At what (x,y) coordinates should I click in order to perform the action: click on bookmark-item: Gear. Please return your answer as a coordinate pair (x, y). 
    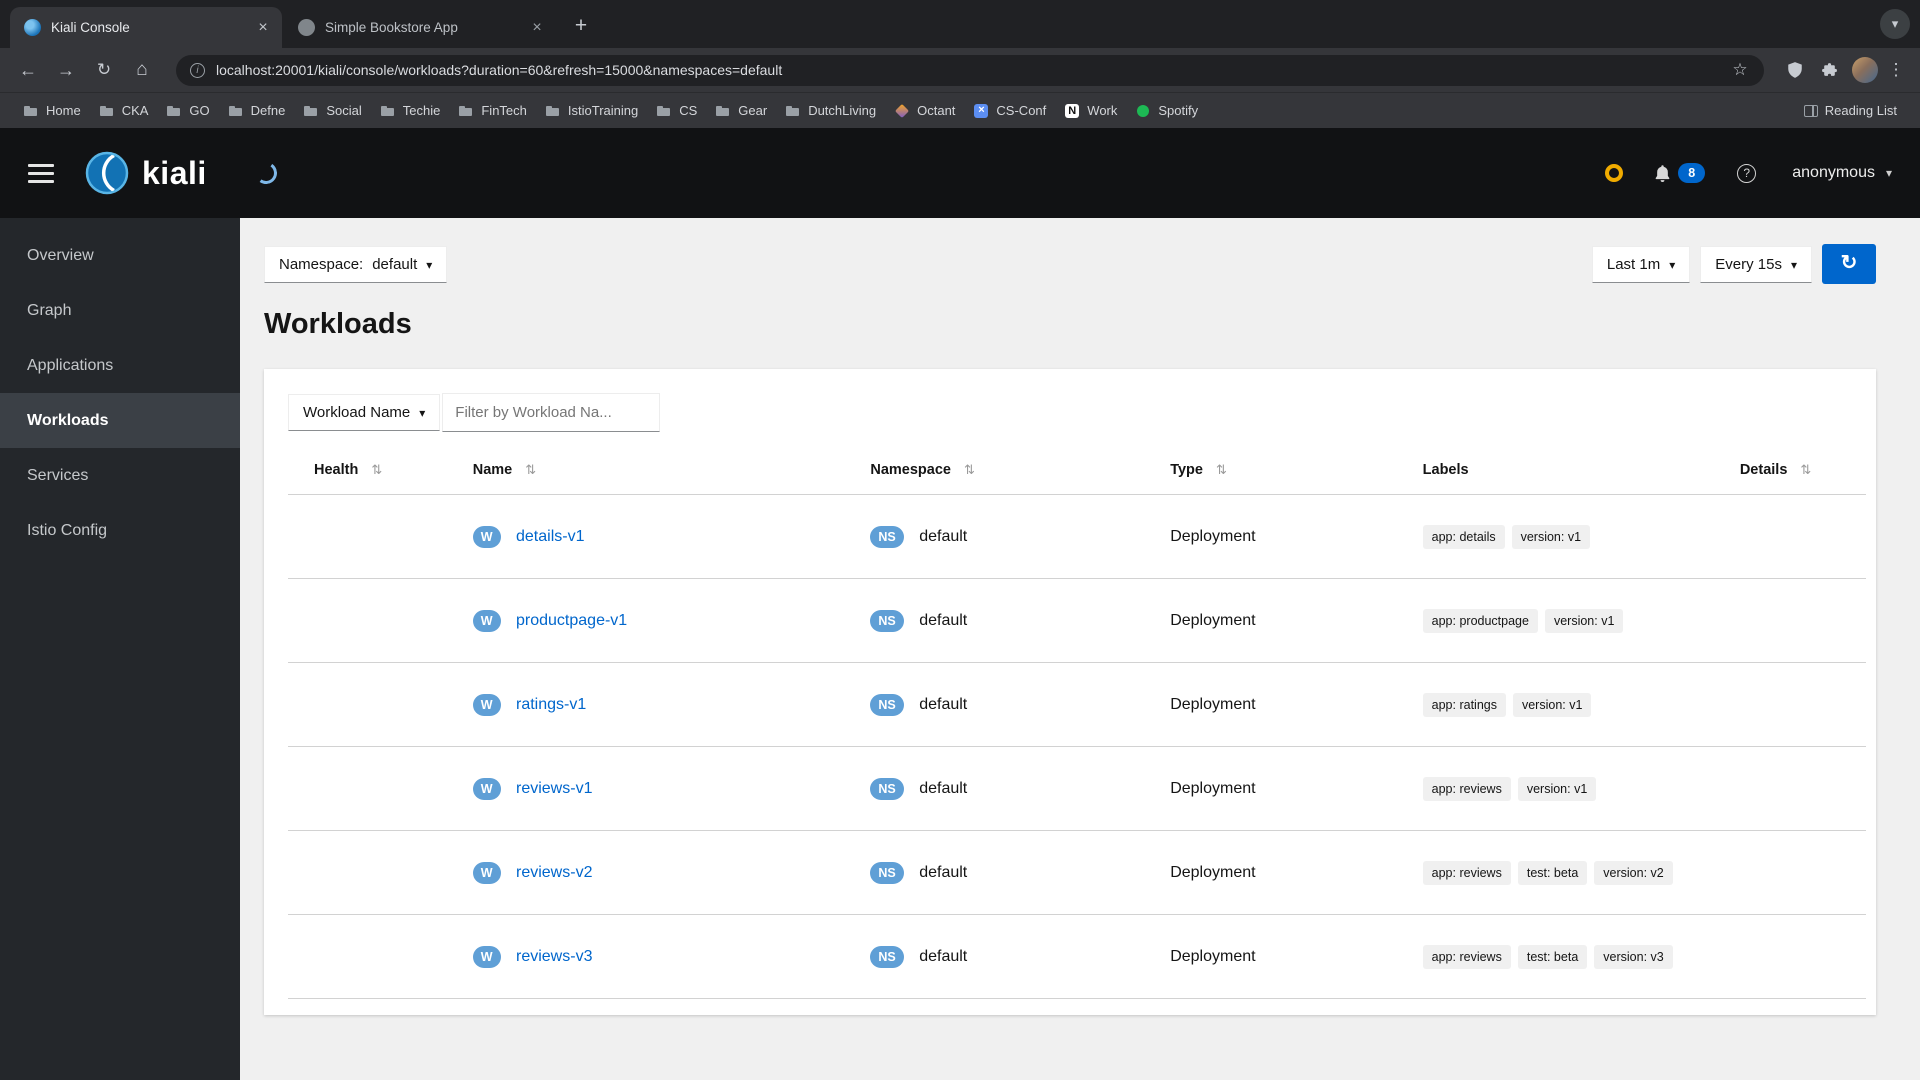
    Looking at the image, I should click on (741, 110).